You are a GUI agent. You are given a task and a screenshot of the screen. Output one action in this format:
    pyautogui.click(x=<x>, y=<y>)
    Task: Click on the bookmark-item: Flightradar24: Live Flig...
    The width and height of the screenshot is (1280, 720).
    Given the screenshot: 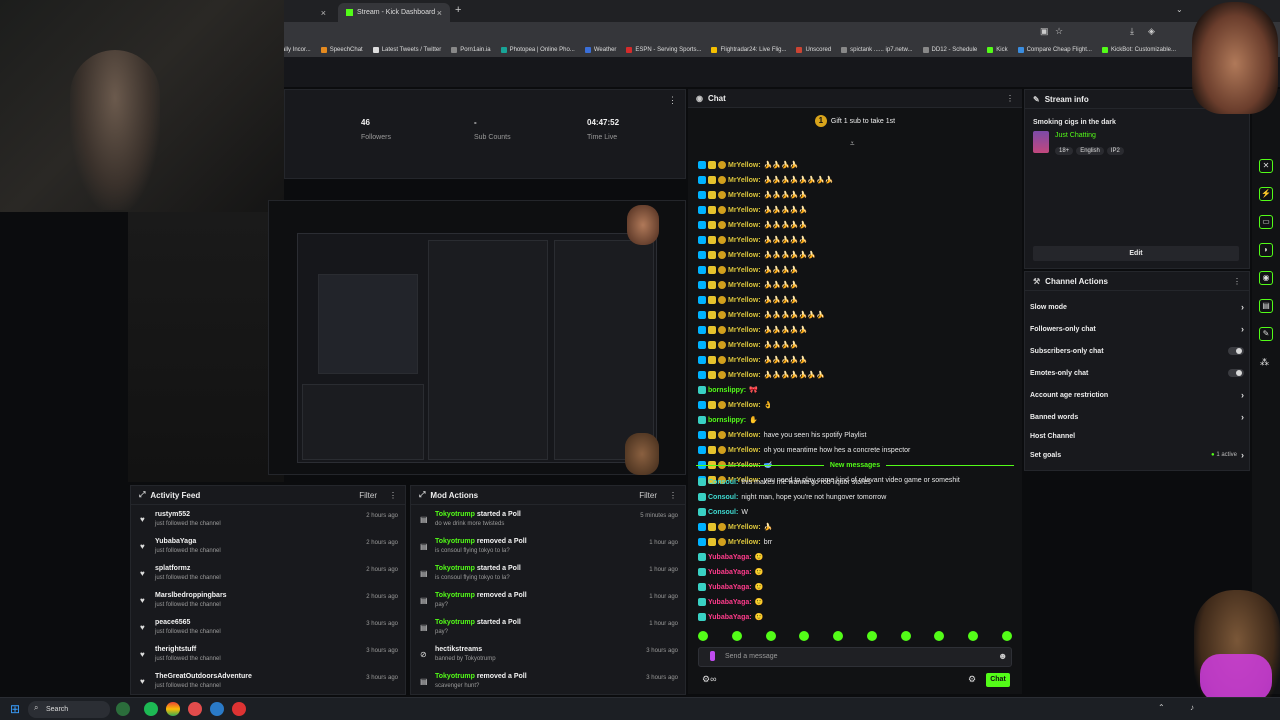 What is the action you would take?
    pyautogui.click(x=748, y=49)
    